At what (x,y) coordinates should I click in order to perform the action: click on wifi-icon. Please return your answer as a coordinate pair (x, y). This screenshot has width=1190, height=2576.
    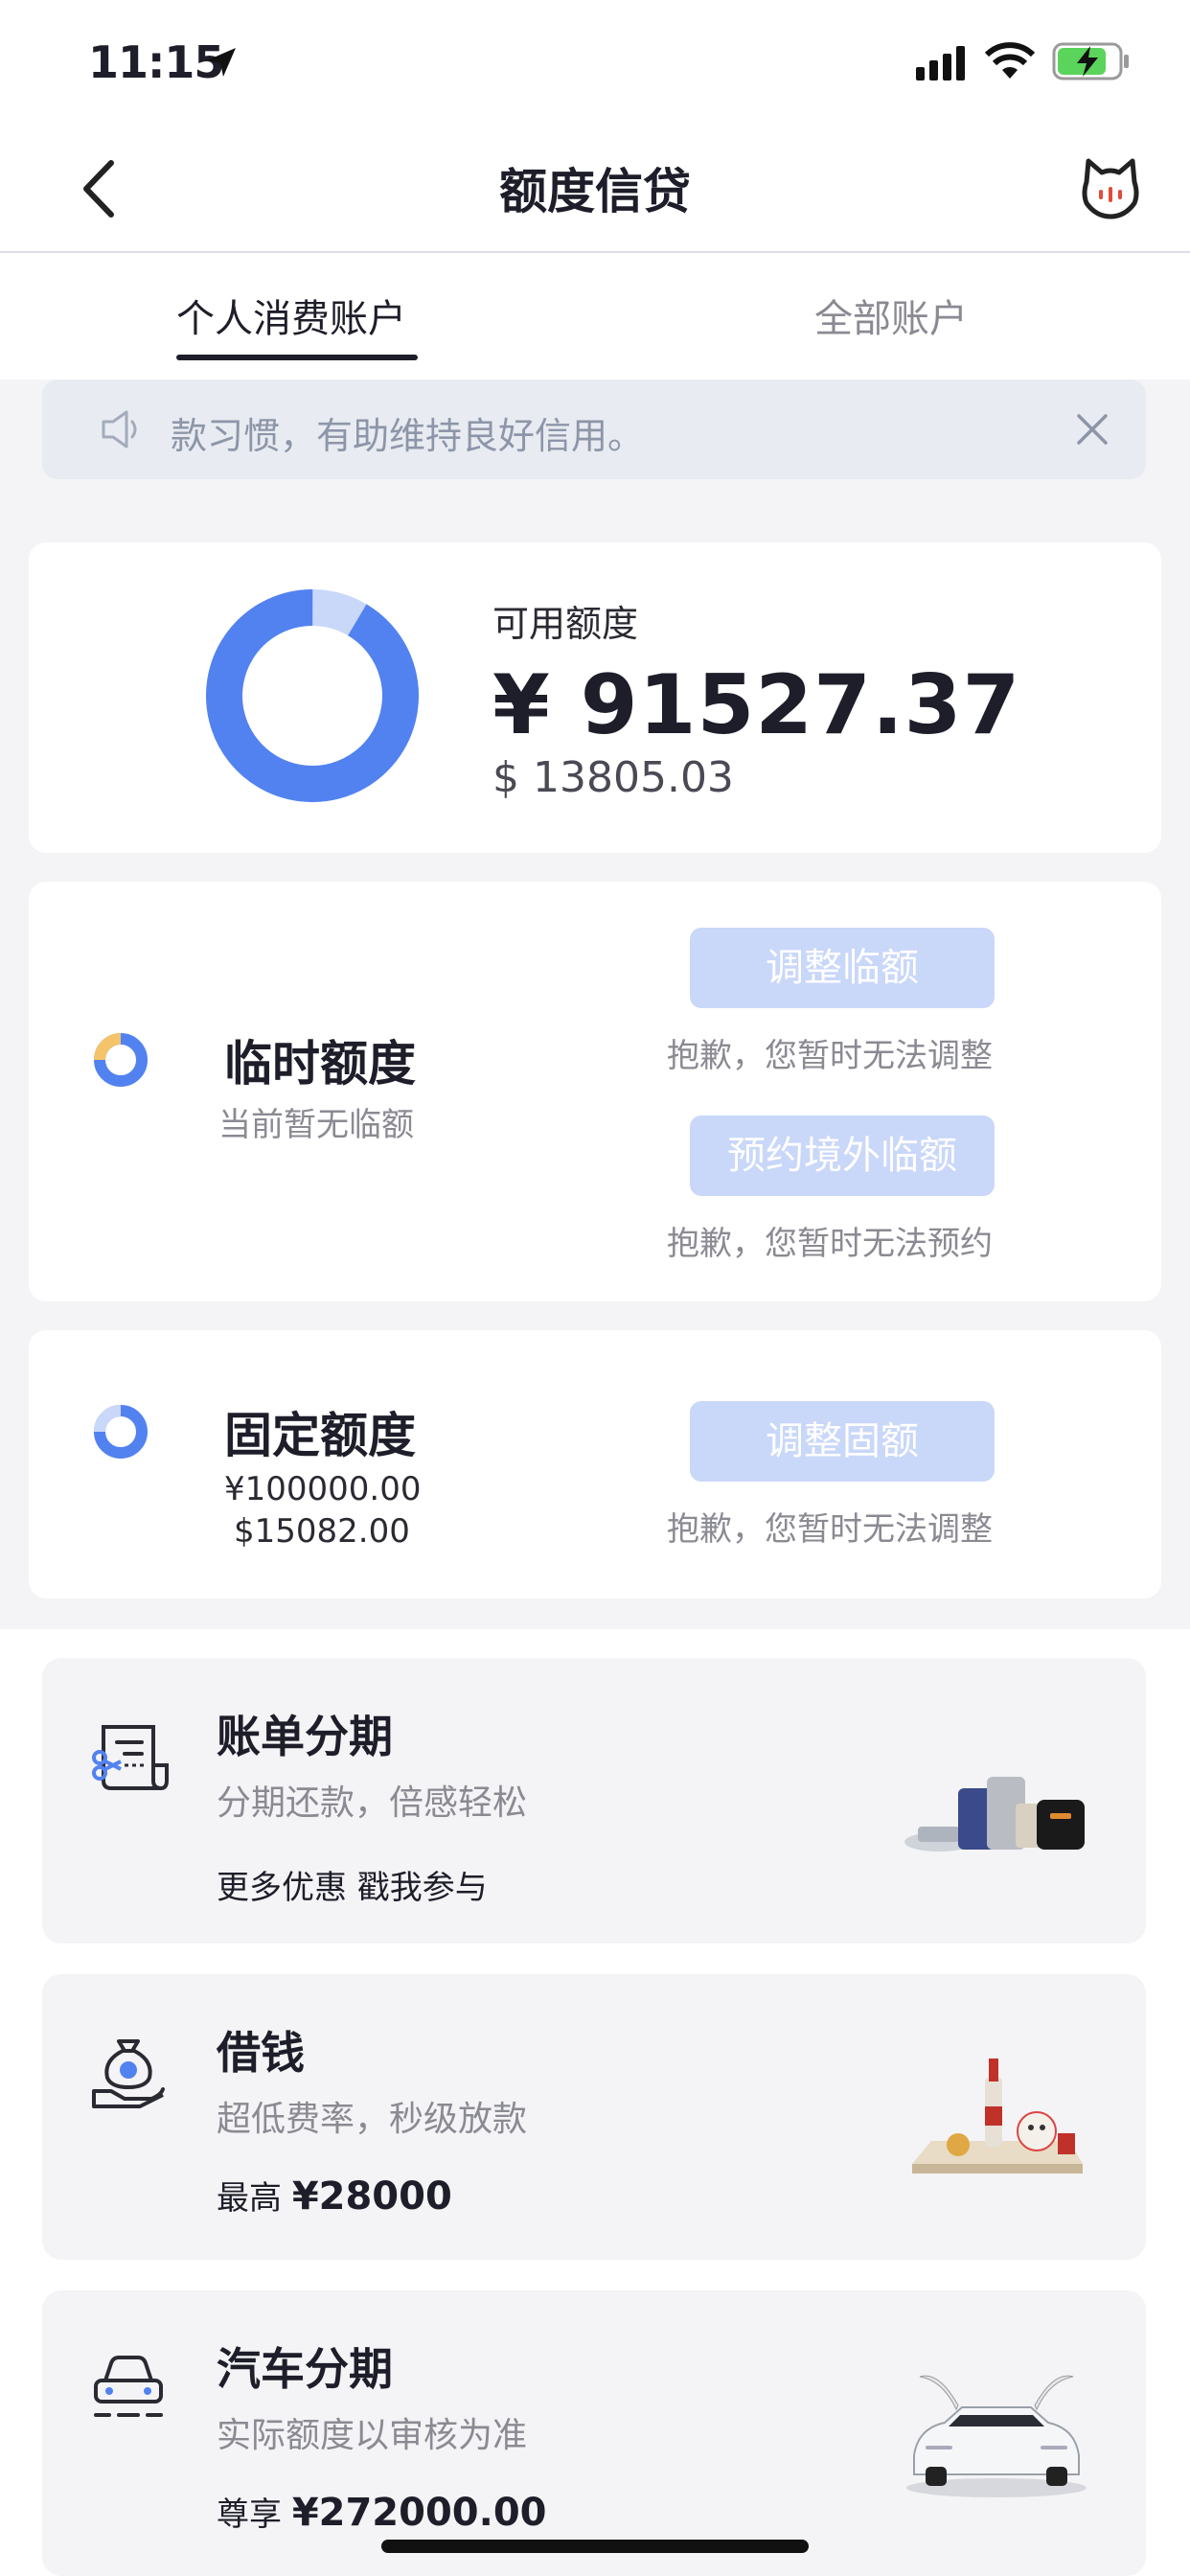
    Looking at the image, I should click on (1010, 60).